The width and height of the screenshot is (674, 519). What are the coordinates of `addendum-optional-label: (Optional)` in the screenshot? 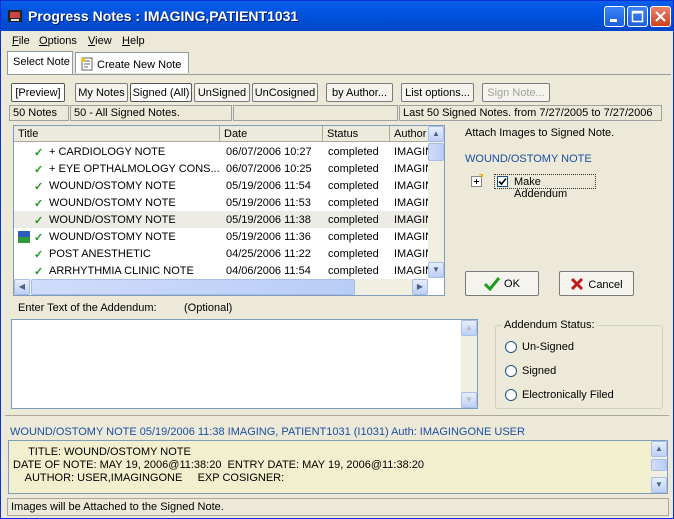 It's located at (208, 308).